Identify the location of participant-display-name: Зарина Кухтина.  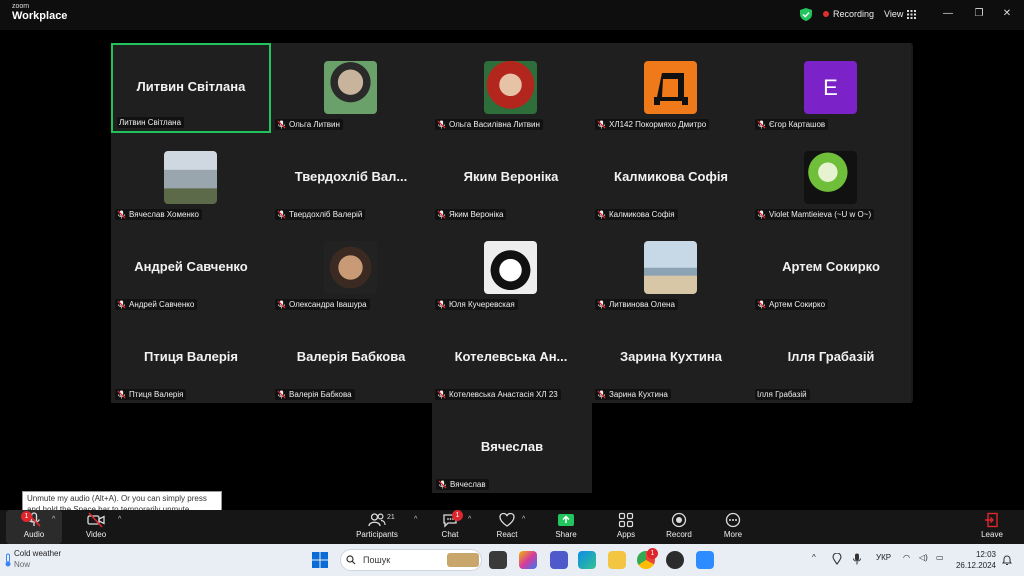
(671, 356).